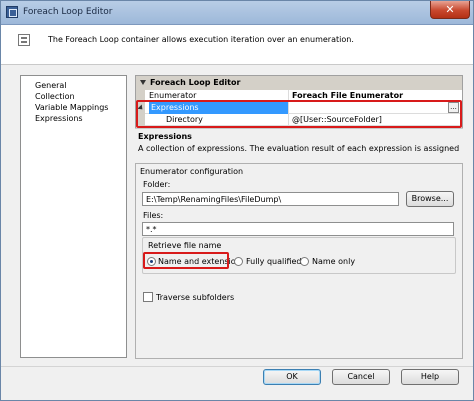 The width and height of the screenshot is (474, 401). I want to click on retrieve-file-name-label: Retrieve file name, so click(185, 245).